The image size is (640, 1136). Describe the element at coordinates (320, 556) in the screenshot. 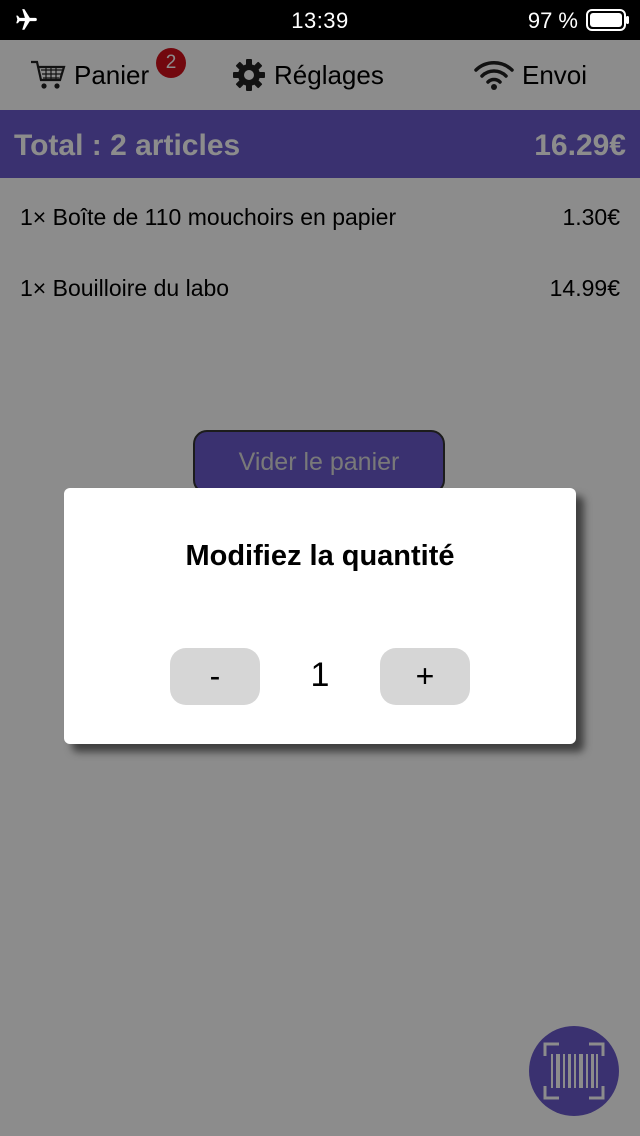

I see `dialog-title: Modifiez la quantité` at that location.